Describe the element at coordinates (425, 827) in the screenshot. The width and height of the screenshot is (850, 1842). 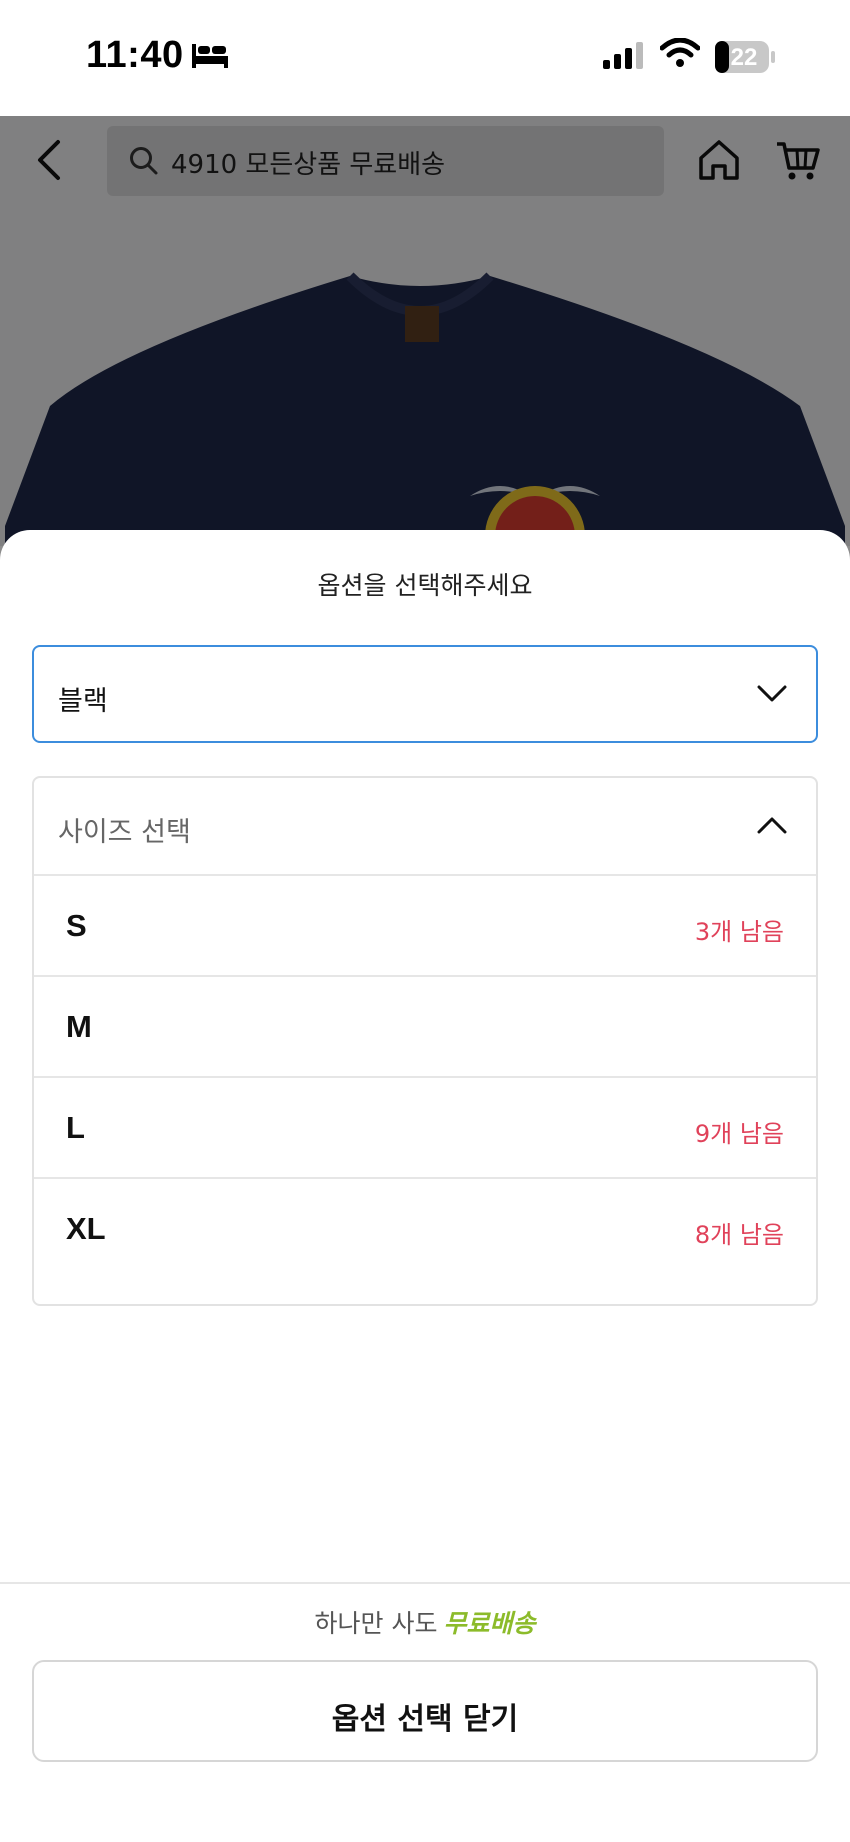
I see `size-dropdown-header: 사이즈 선택` at that location.